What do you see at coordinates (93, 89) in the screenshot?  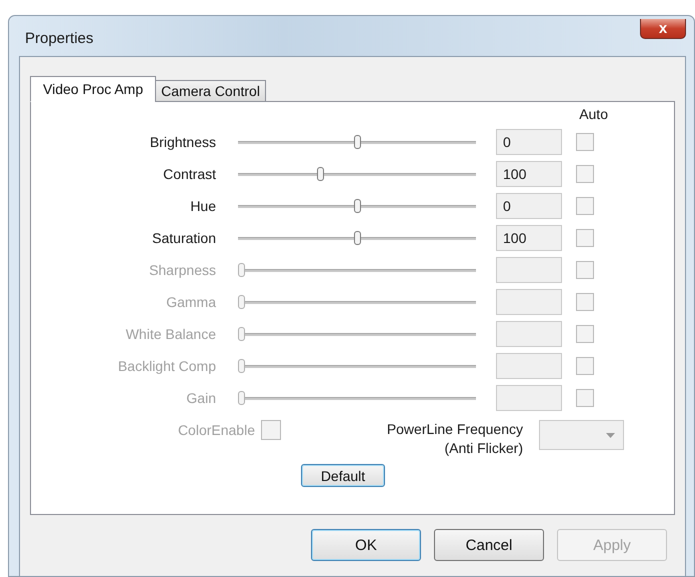 I see `tab: Video Proc Amp` at bounding box center [93, 89].